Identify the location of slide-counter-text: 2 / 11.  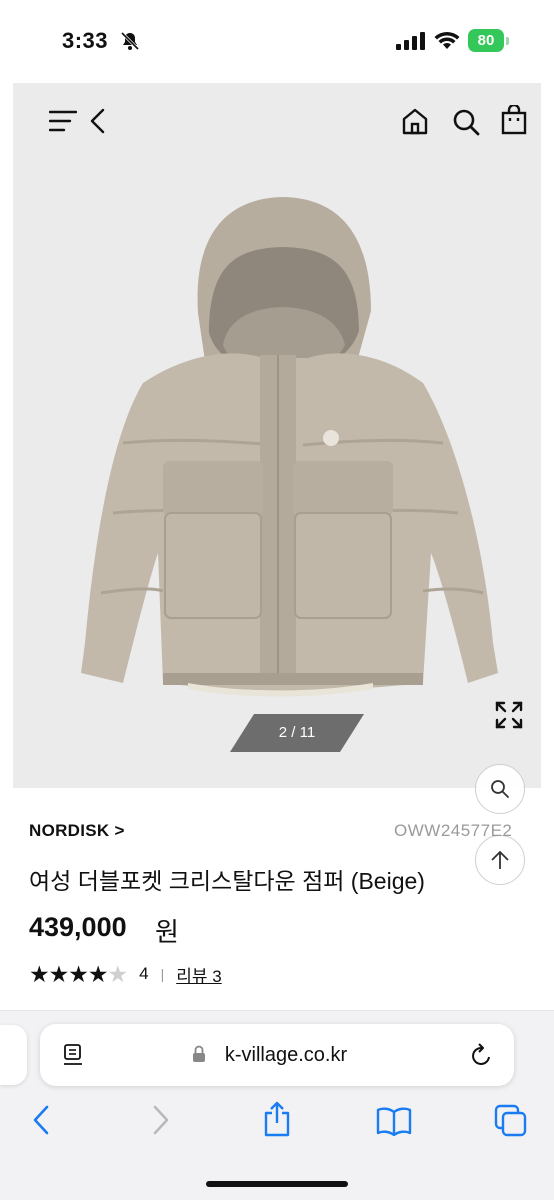
(297, 732).